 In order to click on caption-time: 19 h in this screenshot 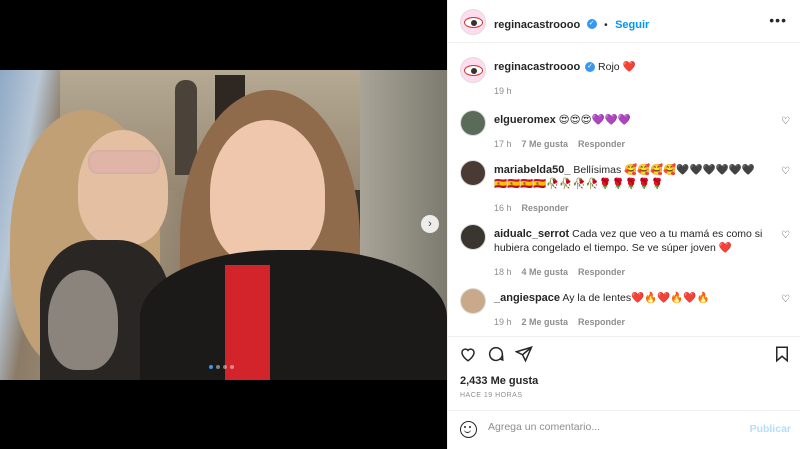, I will do `click(503, 91)`.